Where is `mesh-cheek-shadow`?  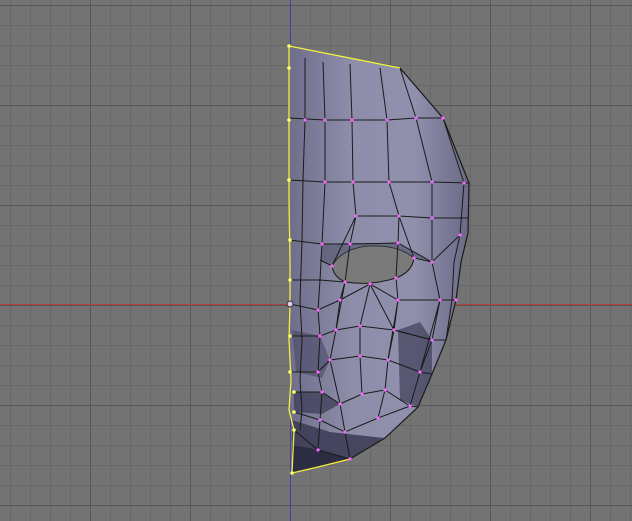 mesh-cheek-shadow is located at coordinates (415, 364).